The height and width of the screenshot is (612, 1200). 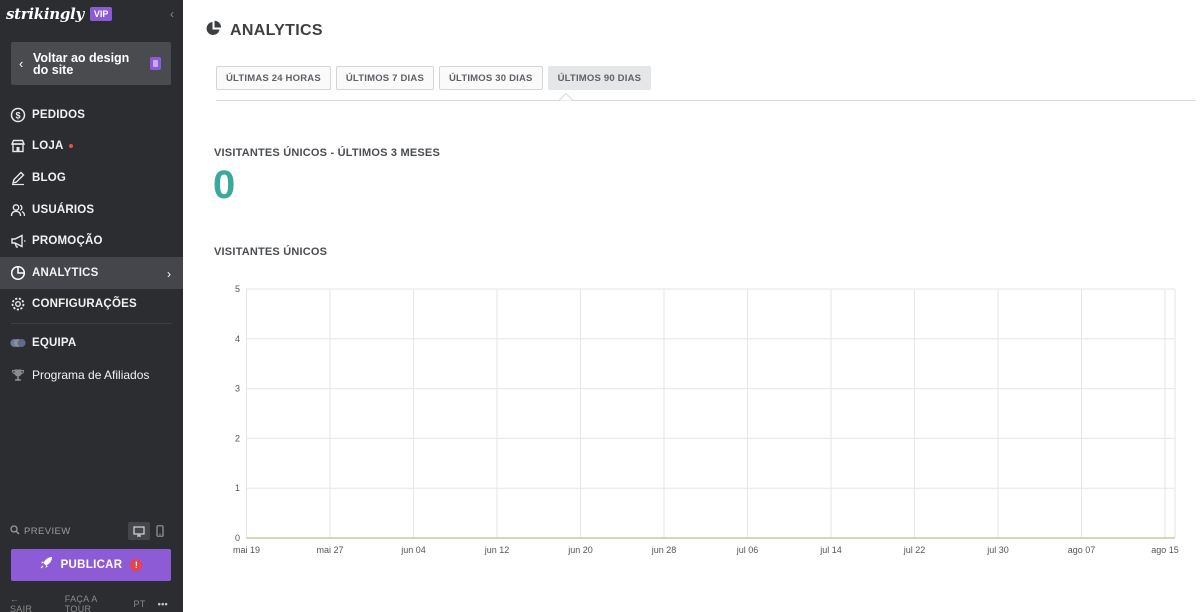 I want to click on team-avatars-icon, so click(x=18, y=343).